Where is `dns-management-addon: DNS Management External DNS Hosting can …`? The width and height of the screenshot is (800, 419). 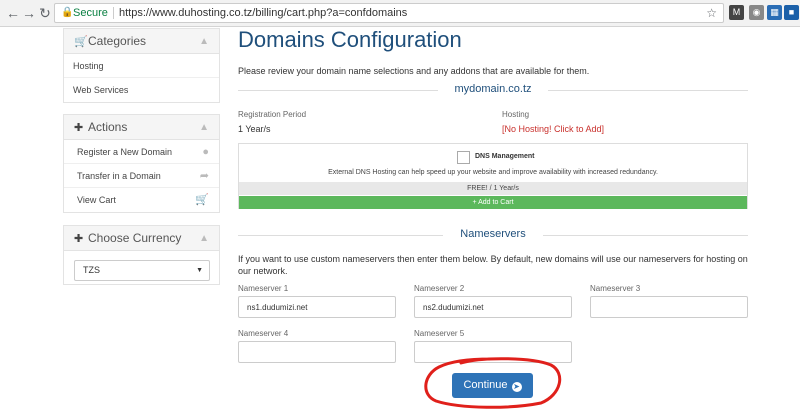 dns-management-addon: DNS Management External DNS Hosting can … is located at coordinates (493, 176).